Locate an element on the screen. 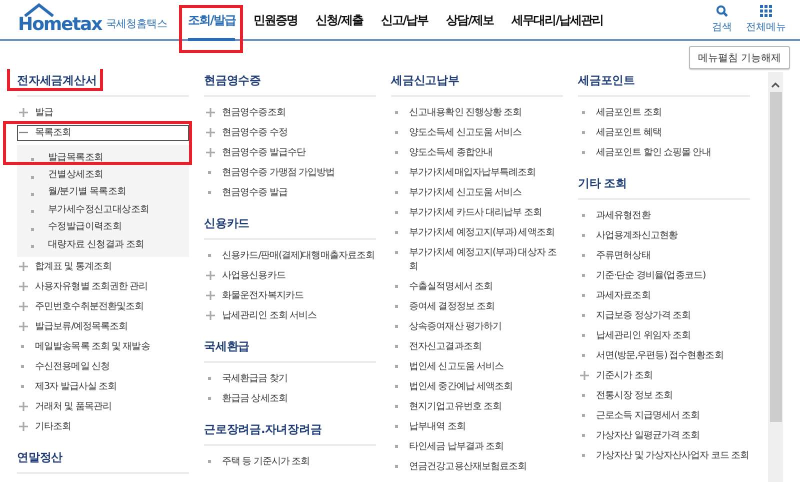  menu-item: 납세관리인 조회 서비스 is located at coordinates (290, 316).